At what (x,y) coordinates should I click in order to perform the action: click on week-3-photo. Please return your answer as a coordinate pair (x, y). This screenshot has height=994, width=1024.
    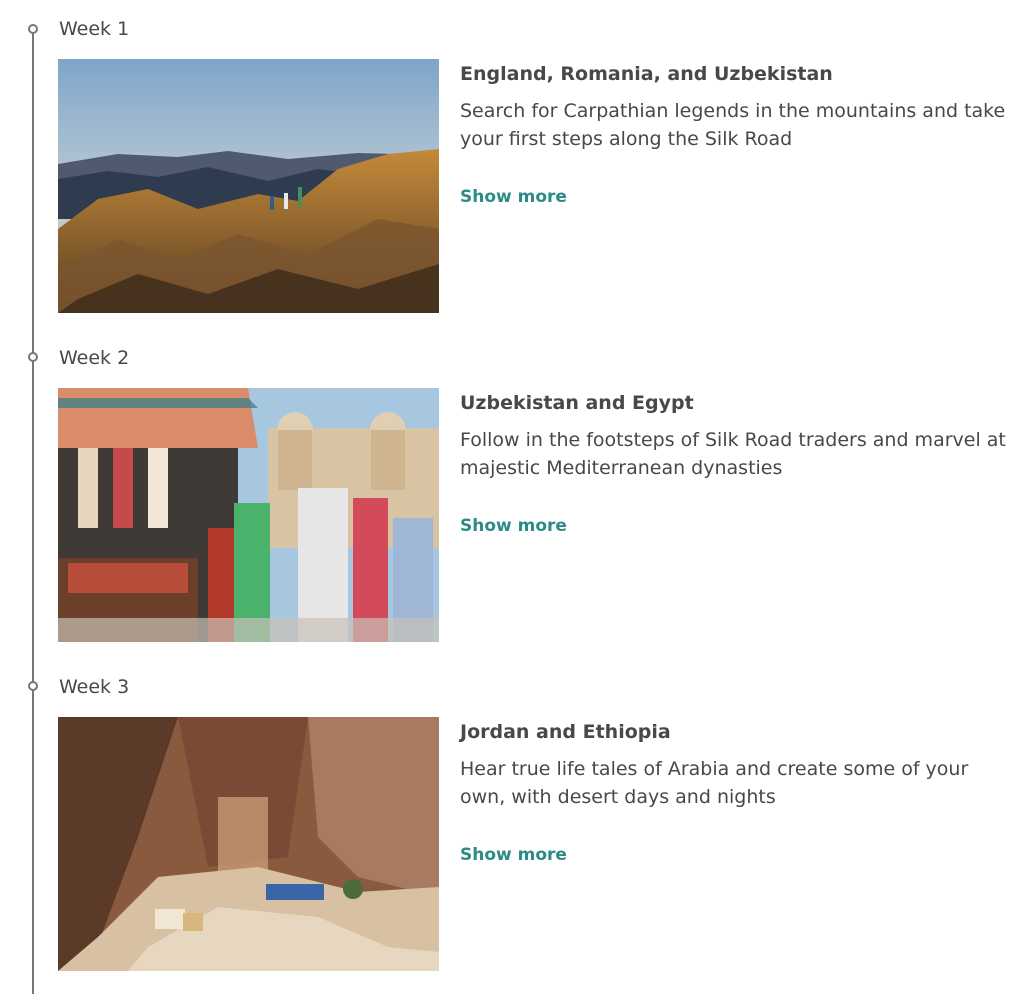
    Looking at the image, I should click on (248, 844).